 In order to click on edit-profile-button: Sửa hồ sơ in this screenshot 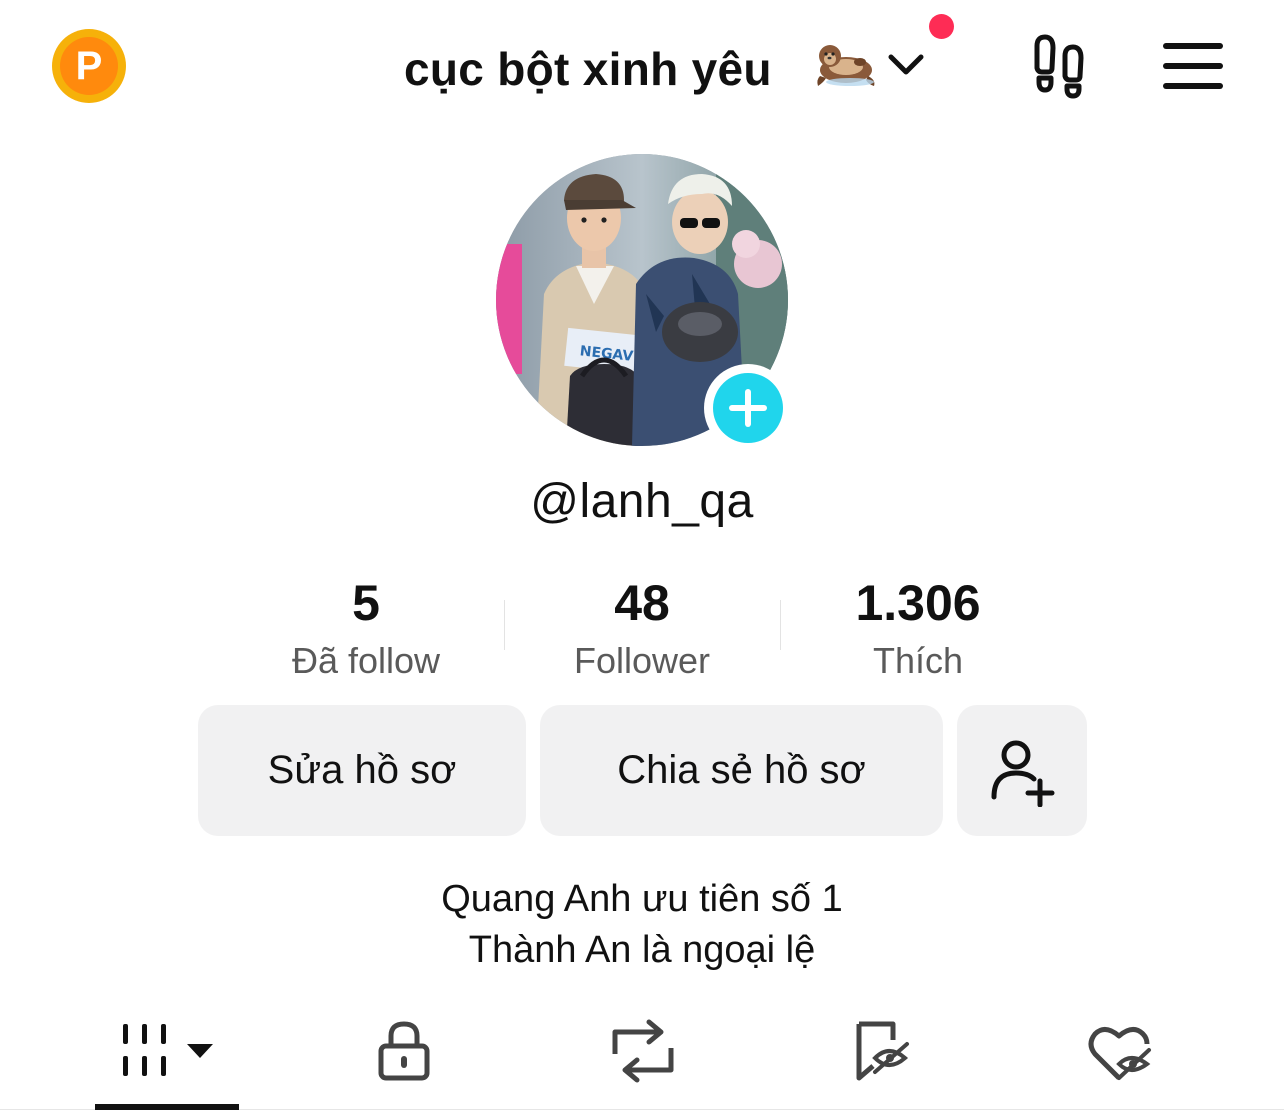, I will do `click(362, 770)`.